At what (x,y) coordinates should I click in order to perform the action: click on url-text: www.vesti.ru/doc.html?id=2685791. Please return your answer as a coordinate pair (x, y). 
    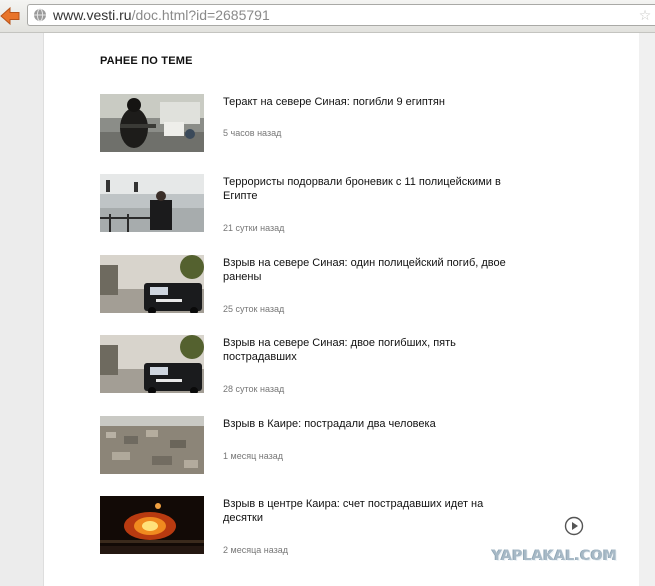
    Looking at the image, I should click on (161, 15).